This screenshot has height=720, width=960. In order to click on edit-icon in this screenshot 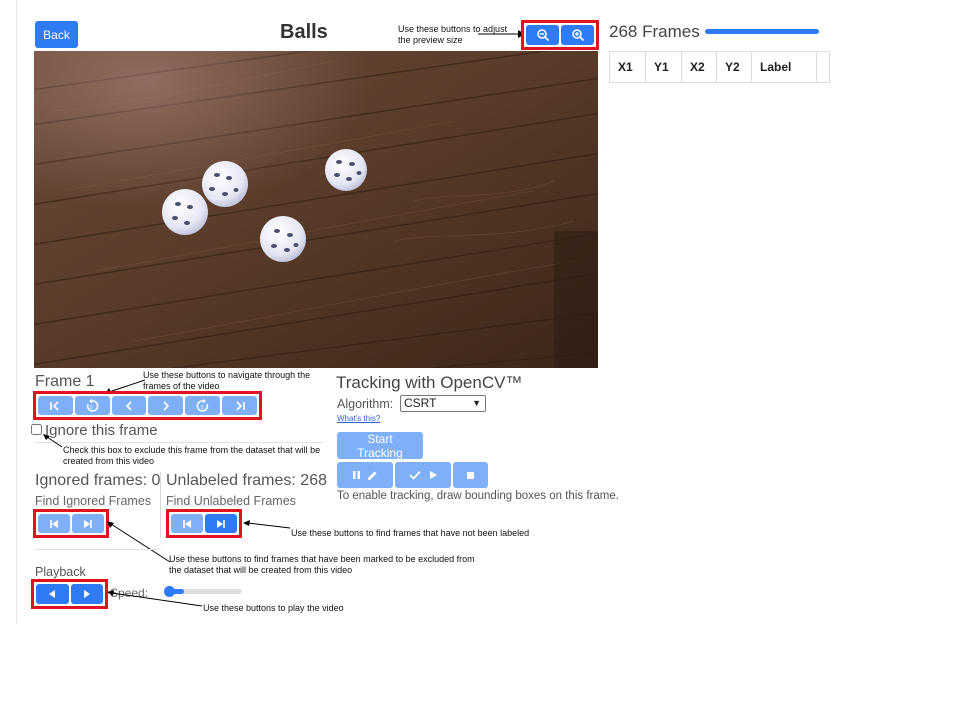, I will do `click(372, 475)`.